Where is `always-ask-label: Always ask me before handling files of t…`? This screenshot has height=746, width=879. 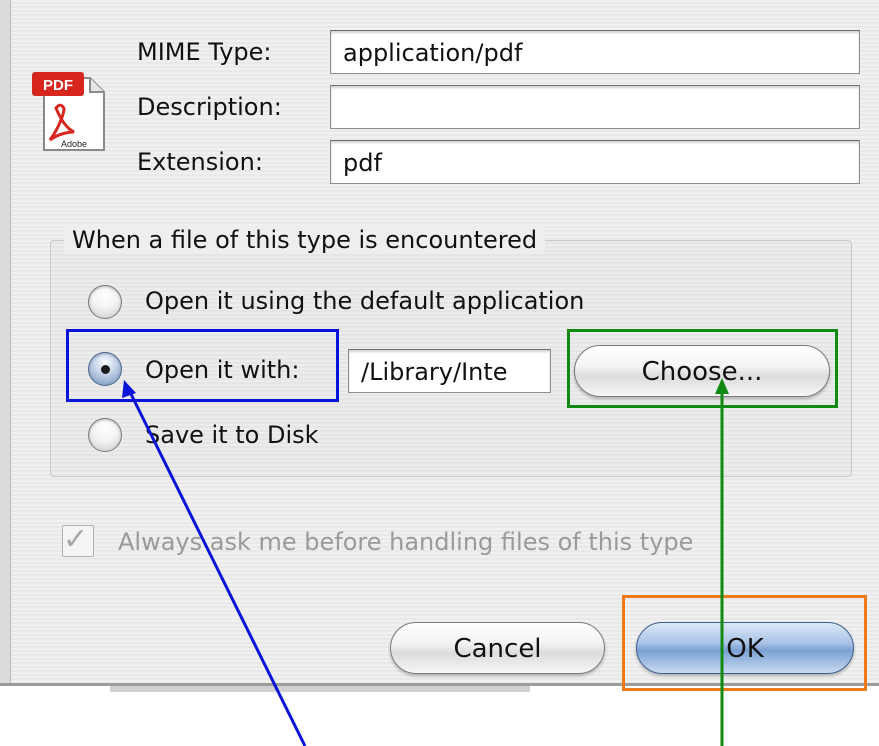
always-ask-label: Always ask me before handling files of t… is located at coordinates (406, 542).